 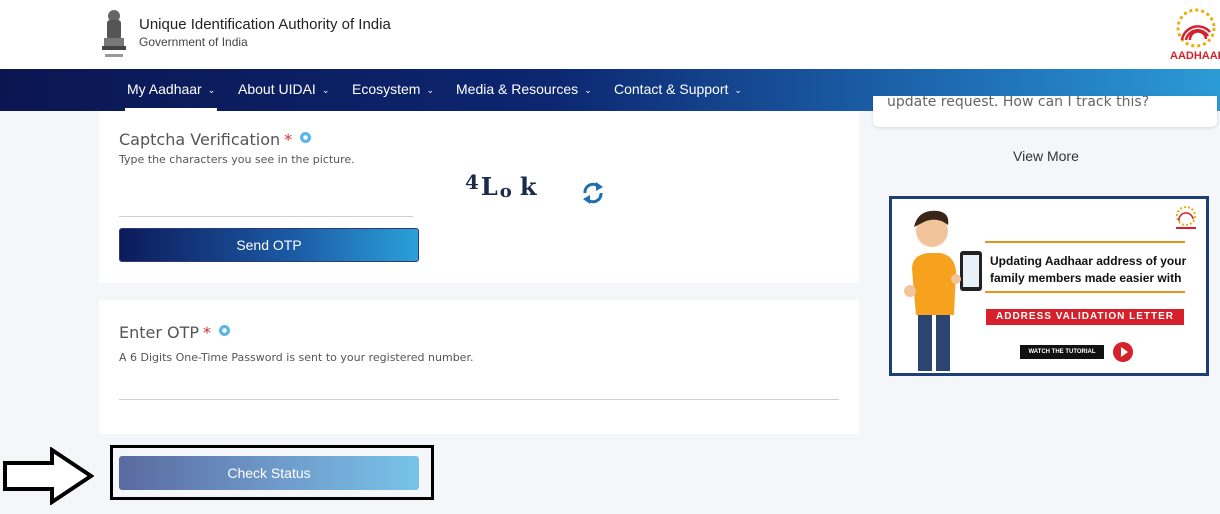 I want to click on org-subtitle: Government of India, so click(x=193, y=42).